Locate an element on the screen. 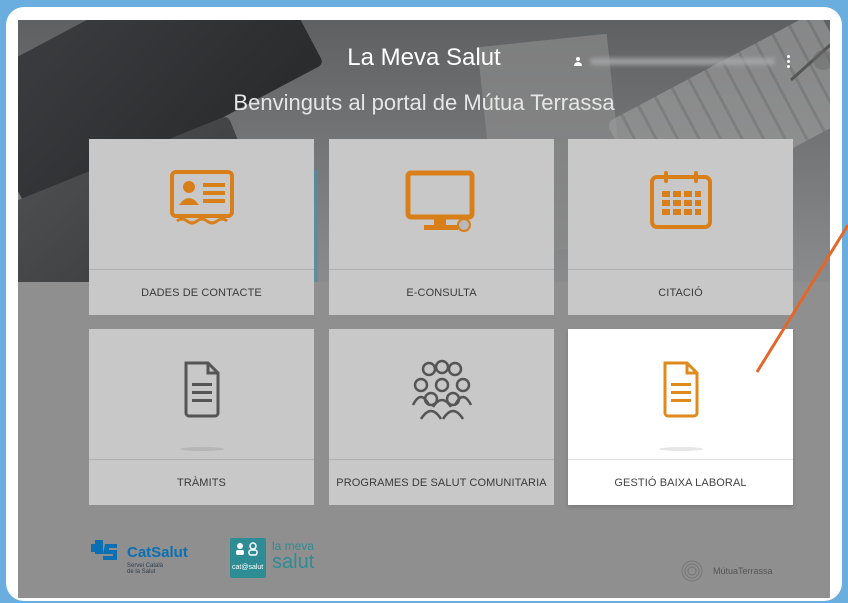  mutua-terrassa-logo: MútuaTerrassa is located at coordinates (726, 571).